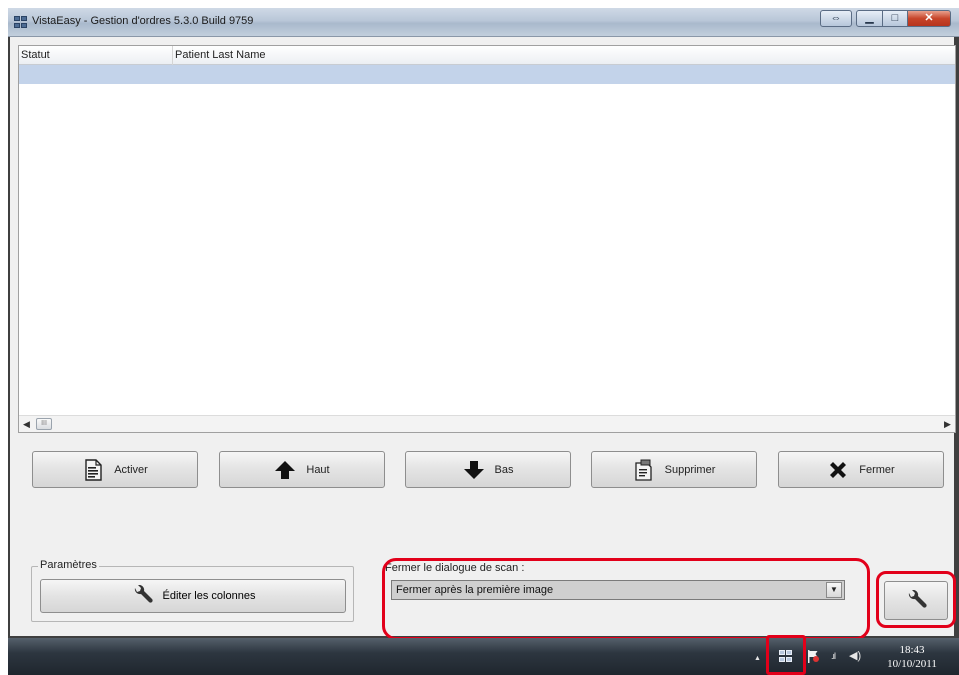 The width and height of the screenshot is (959, 675). Describe the element at coordinates (813, 656) in the screenshot. I see `action-center-flag-icon` at that location.